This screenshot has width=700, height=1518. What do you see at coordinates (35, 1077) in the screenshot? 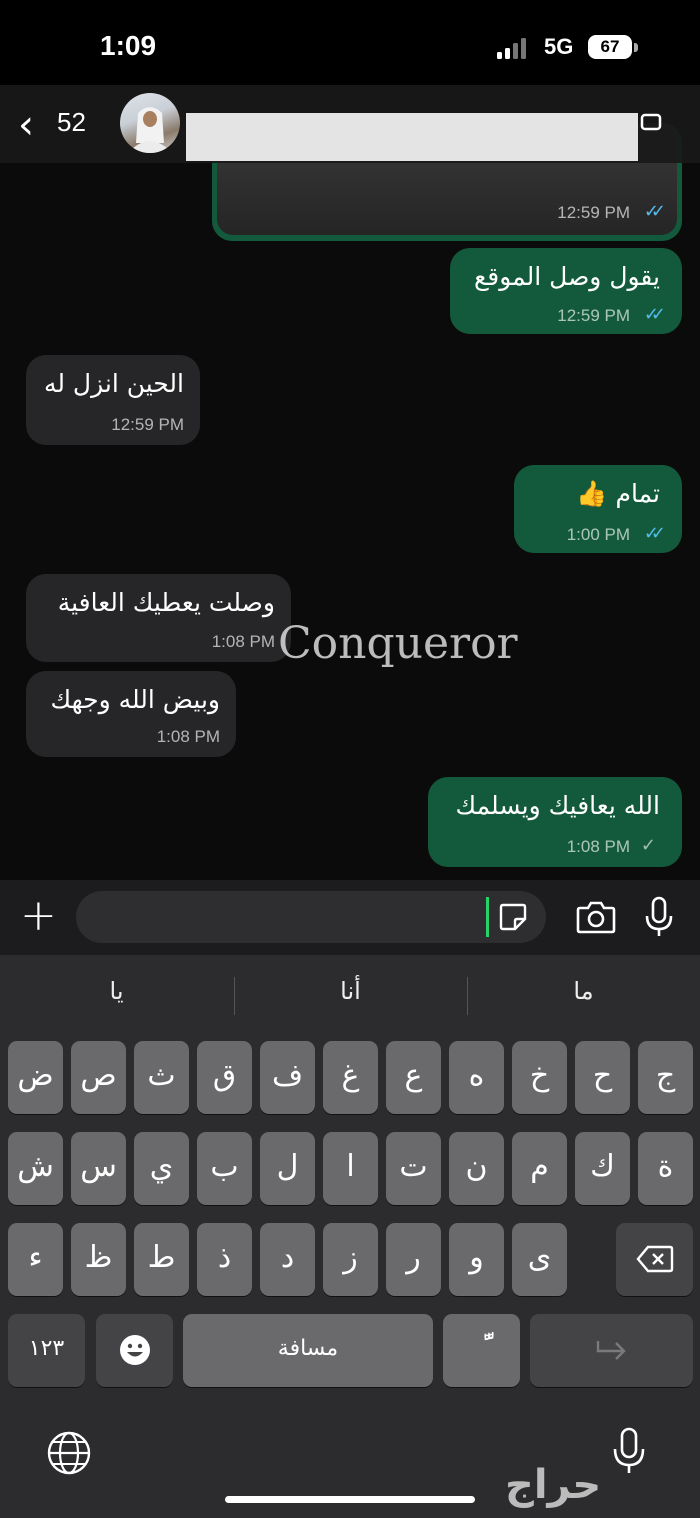
I see `key: ض` at bounding box center [35, 1077].